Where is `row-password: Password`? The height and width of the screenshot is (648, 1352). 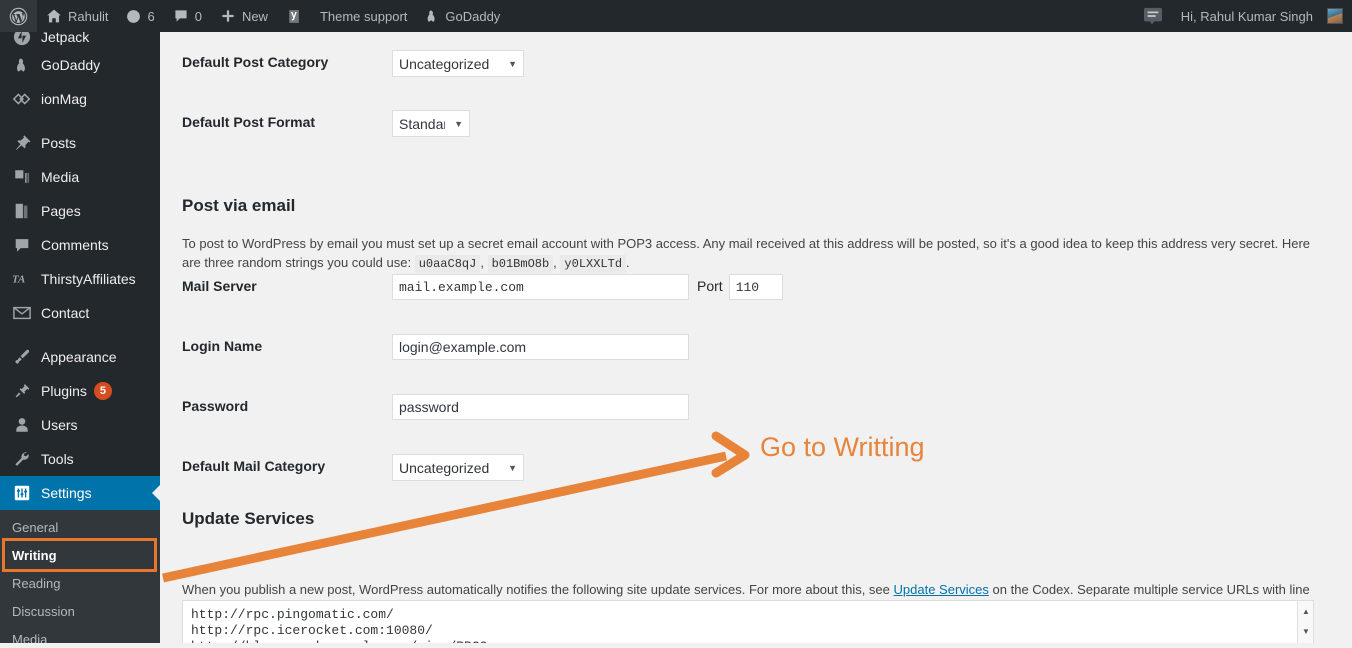
row-password: Password is located at coordinates (435, 407).